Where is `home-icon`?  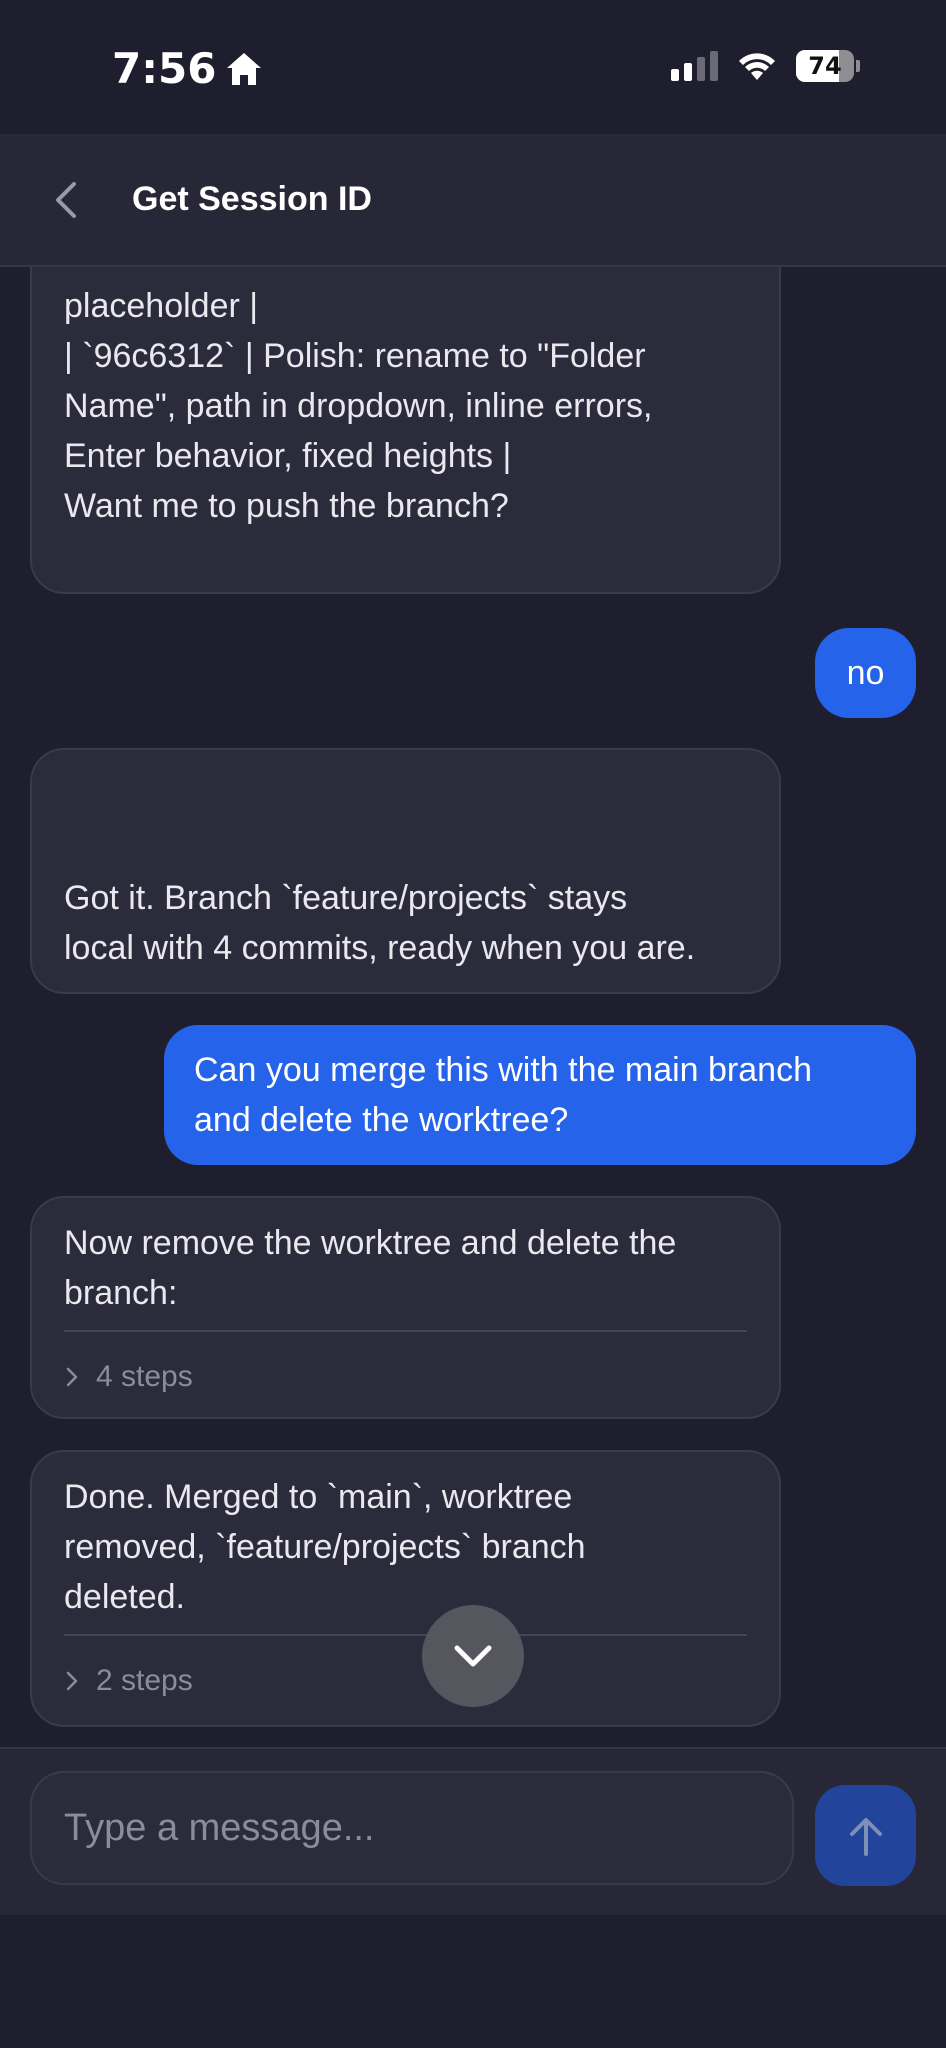
home-icon is located at coordinates (244, 68).